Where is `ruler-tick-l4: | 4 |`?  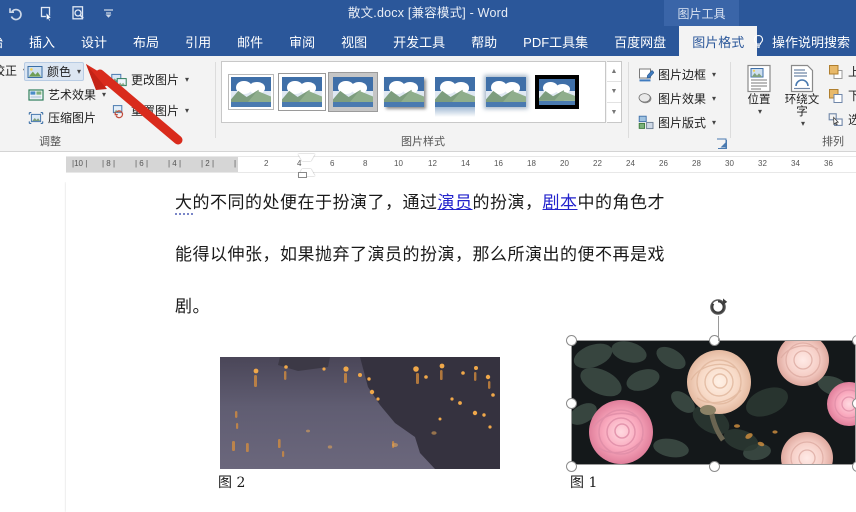
ruler-tick-l4: | 4 | is located at coordinates (175, 163).